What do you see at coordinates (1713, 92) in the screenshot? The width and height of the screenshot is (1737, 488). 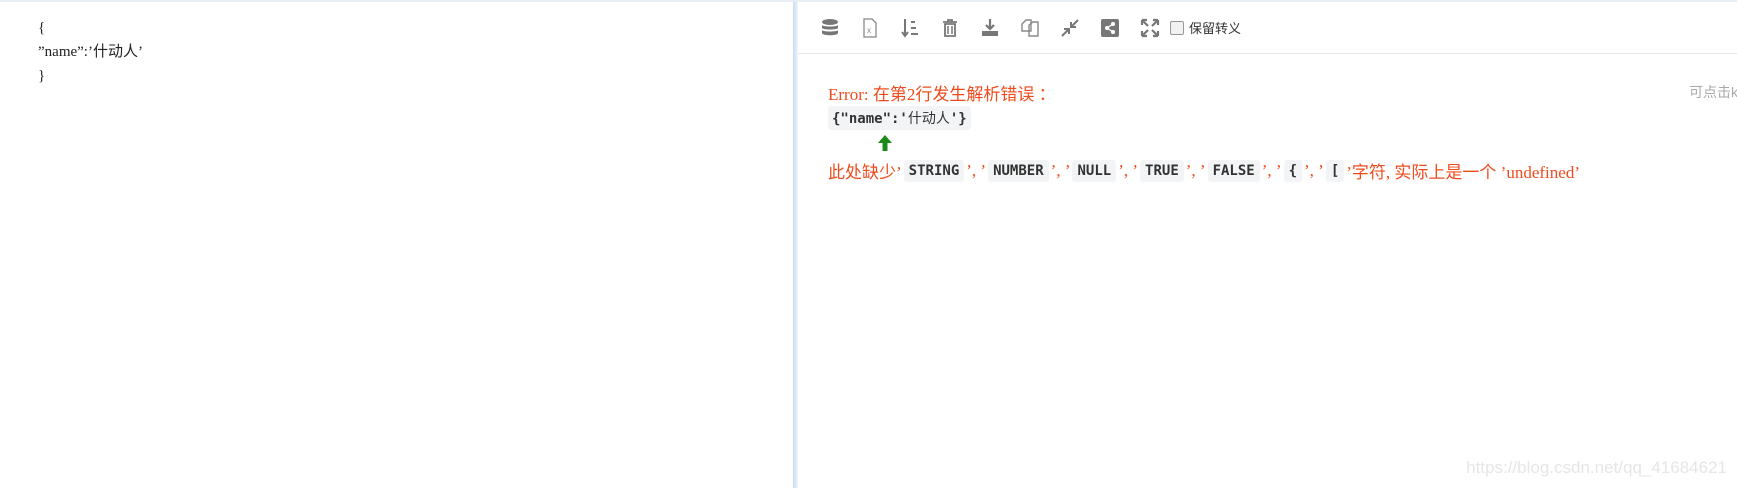 I see `hint-text: 可点击k` at bounding box center [1713, 92].